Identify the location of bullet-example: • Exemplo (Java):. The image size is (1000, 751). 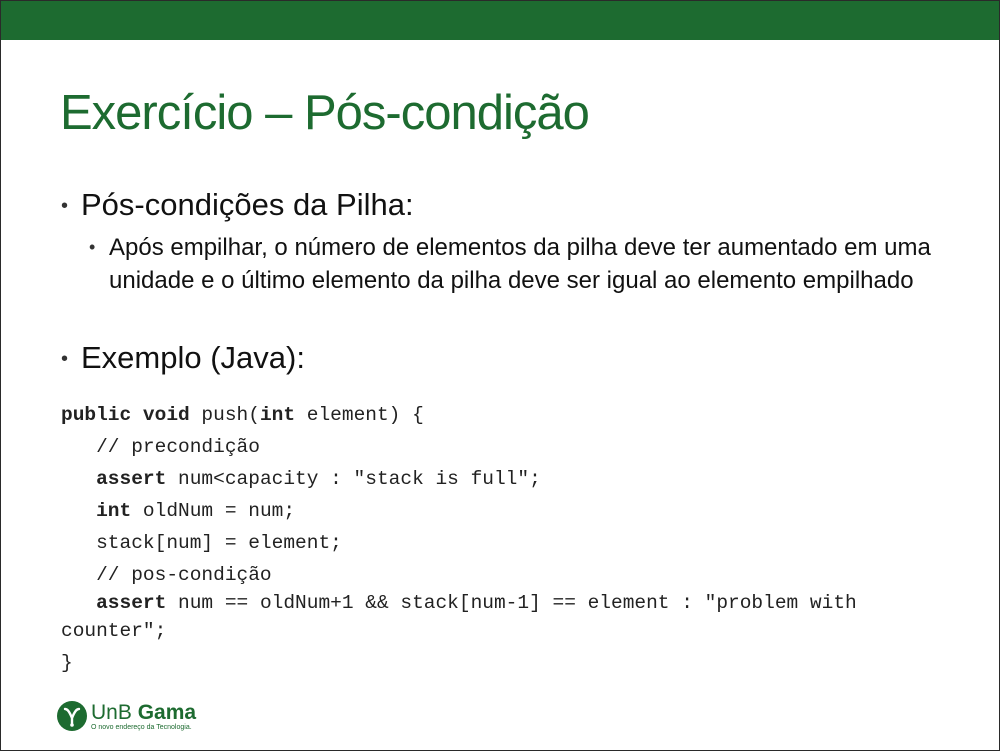
(183, 358).